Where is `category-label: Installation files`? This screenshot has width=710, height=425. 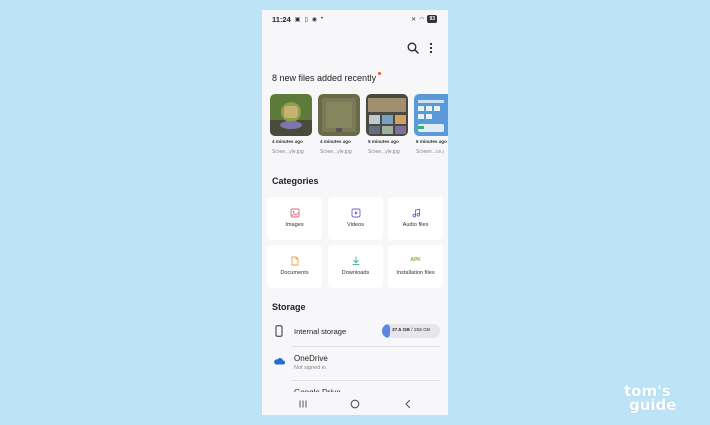
category-label: Installation files is located at coordinates (415, 273).